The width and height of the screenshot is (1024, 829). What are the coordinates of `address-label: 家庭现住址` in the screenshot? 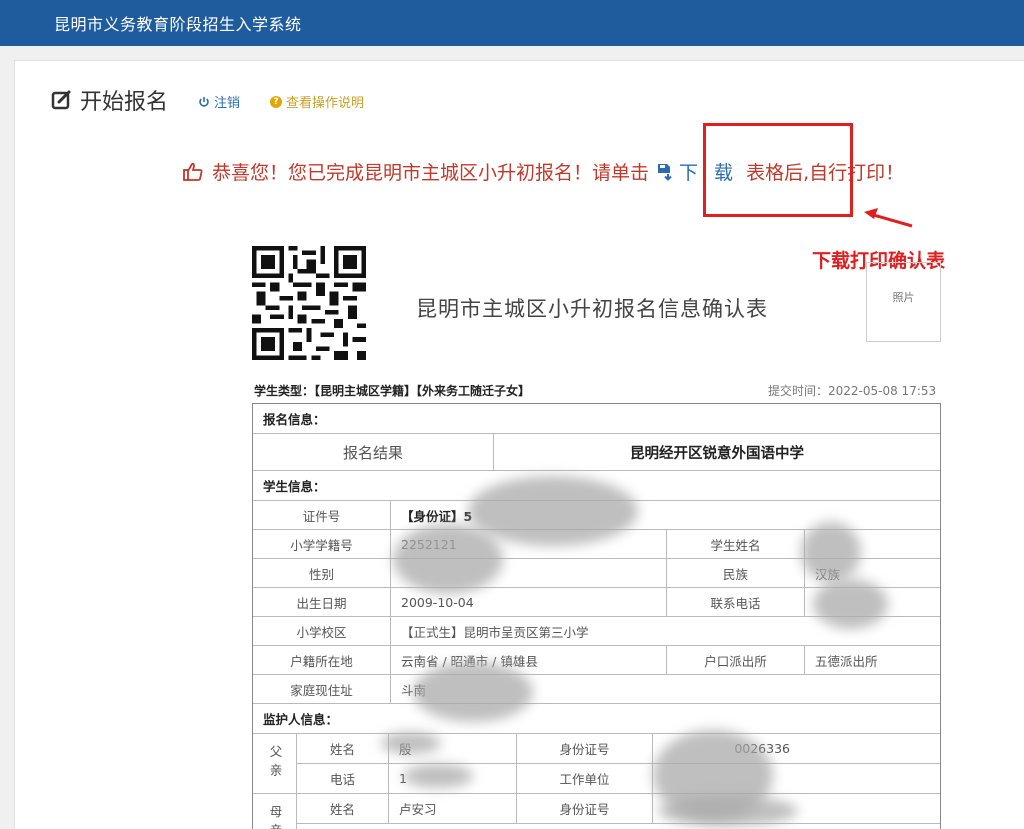 It's located at (322, 689).